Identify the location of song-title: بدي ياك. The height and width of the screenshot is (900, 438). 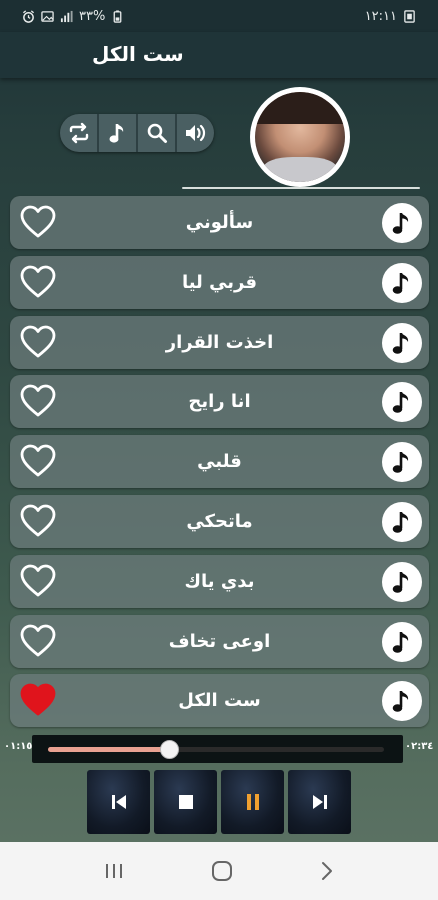
(219, 581).